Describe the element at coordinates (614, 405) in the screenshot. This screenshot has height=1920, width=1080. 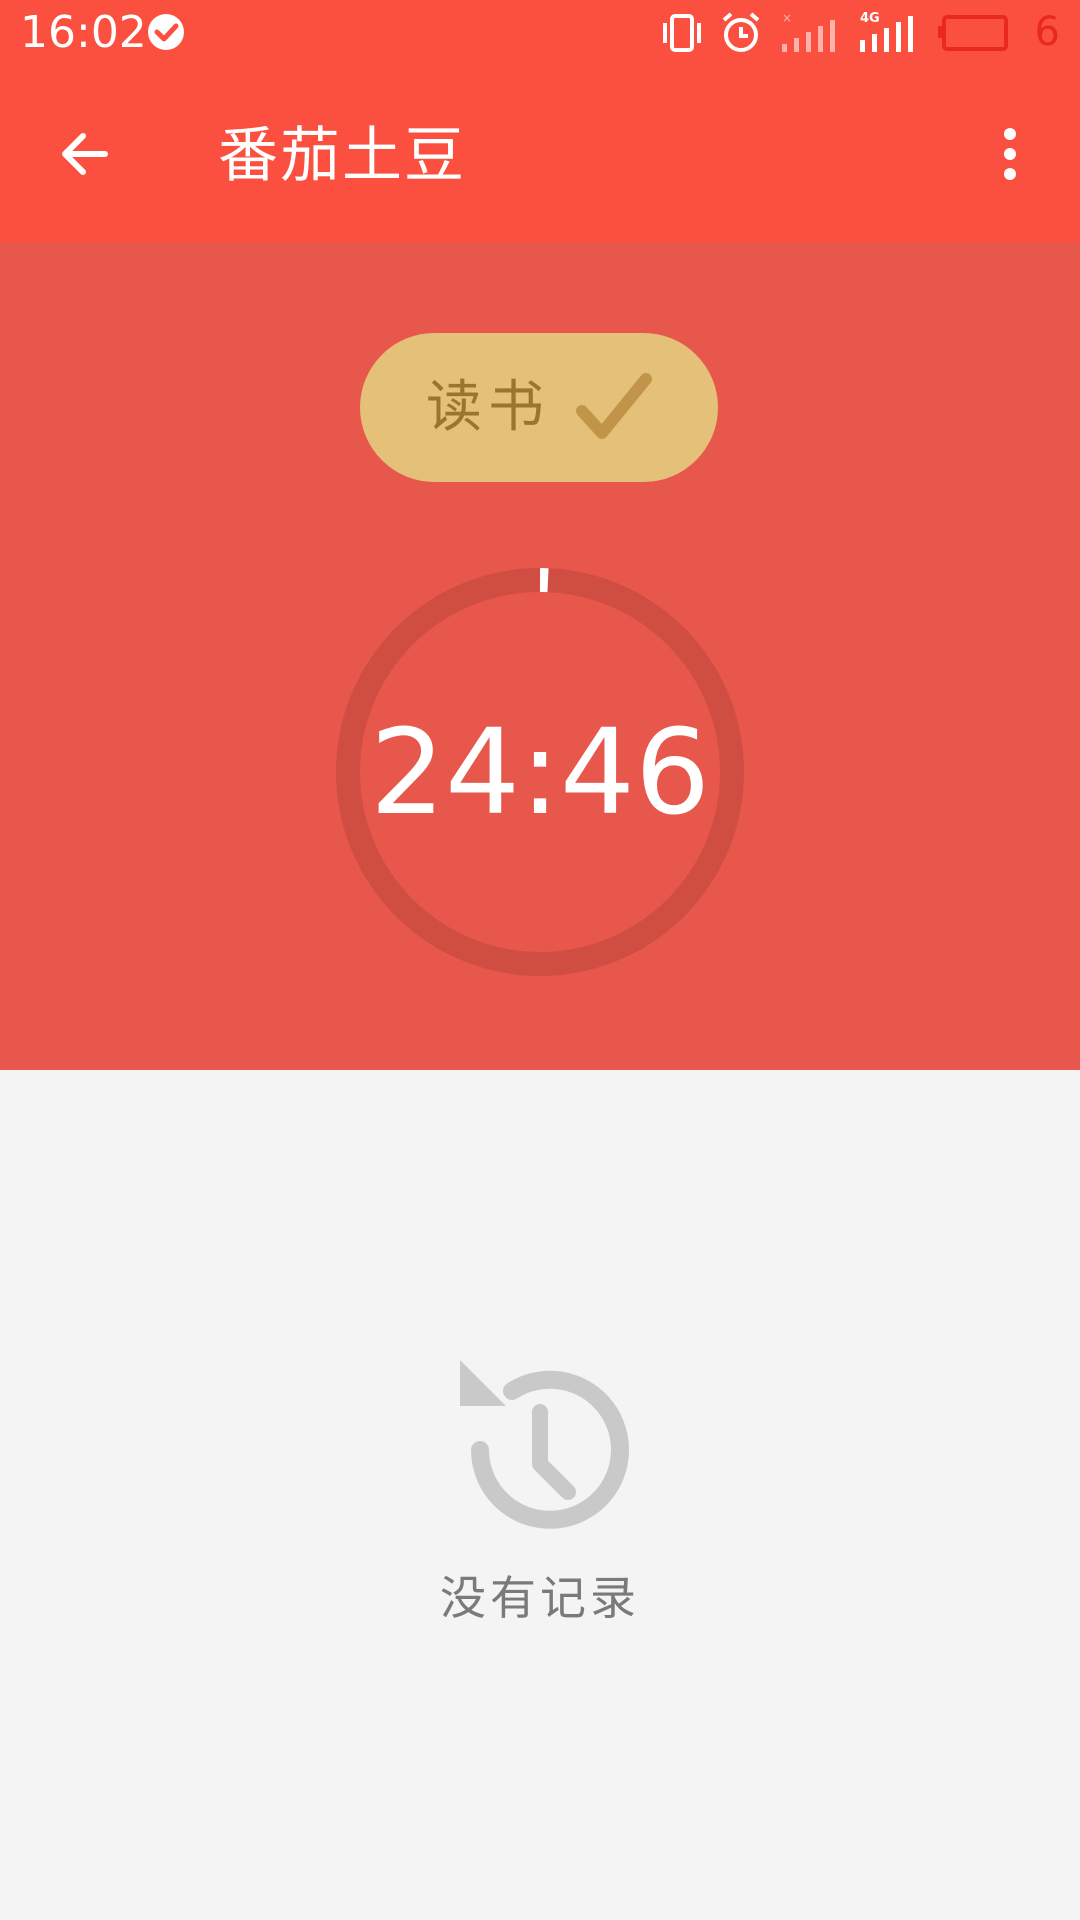
I see `check-icon` at that location.